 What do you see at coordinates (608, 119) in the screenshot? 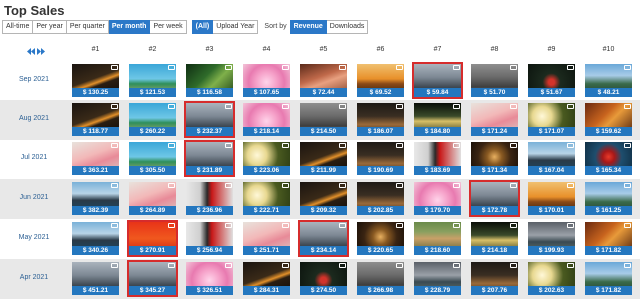
I see `sale-thumbnail: $ 159.62` at bounding box center [608, 119].